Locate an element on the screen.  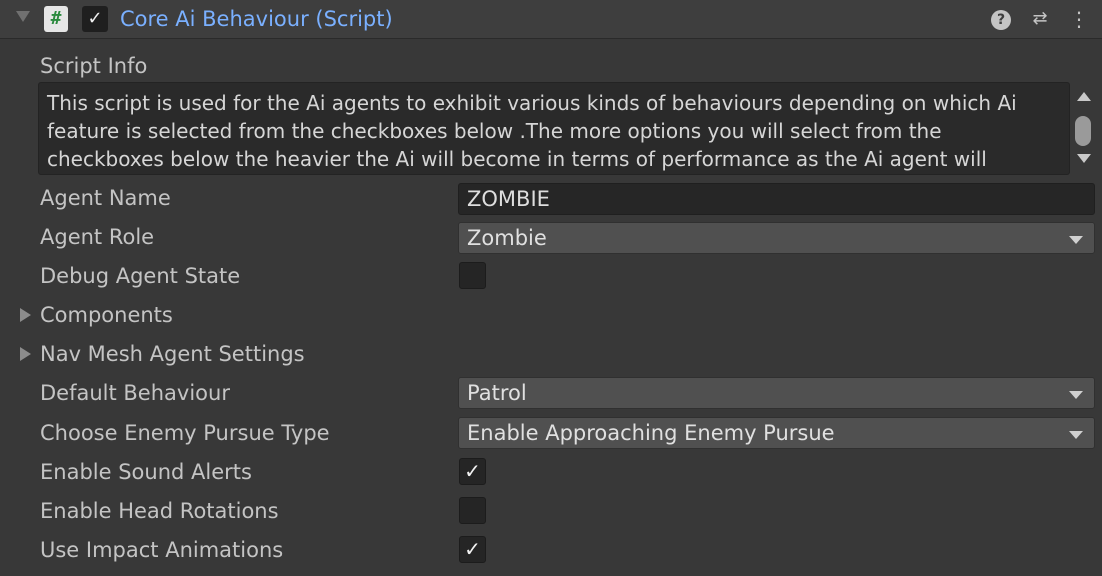
enemy-pursue-type-label: Choose Enemy Pursue Type is located at coordinates (185, 433).